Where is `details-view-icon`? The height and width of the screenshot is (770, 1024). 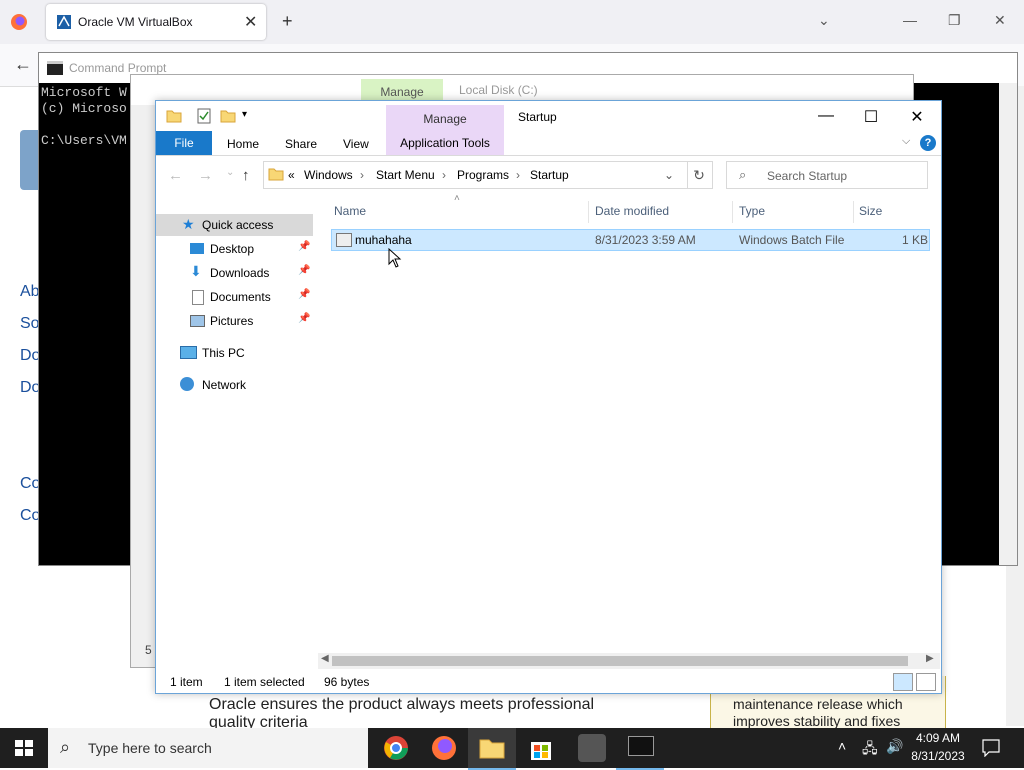 details-view-icon is located at coordinates (903, 682).